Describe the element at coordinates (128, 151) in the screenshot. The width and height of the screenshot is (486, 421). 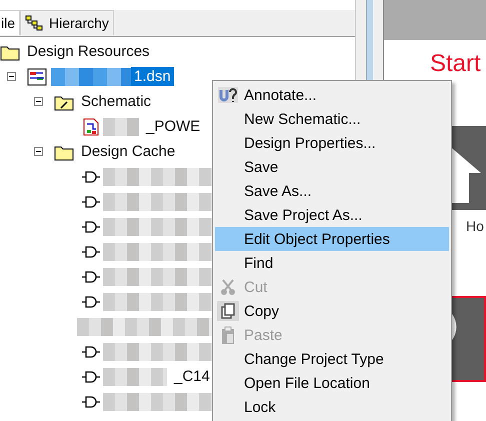
I see `tree-item: Design Cache` at that location.